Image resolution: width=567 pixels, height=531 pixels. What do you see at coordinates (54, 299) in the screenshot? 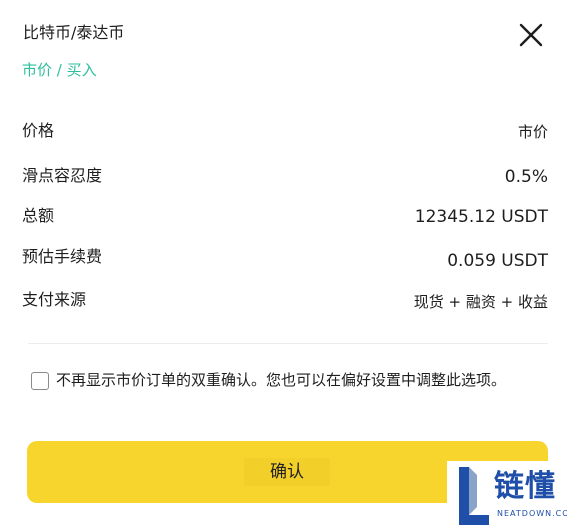
I see `payment-source-label: 支付来源` at bounding box center [54, 299].